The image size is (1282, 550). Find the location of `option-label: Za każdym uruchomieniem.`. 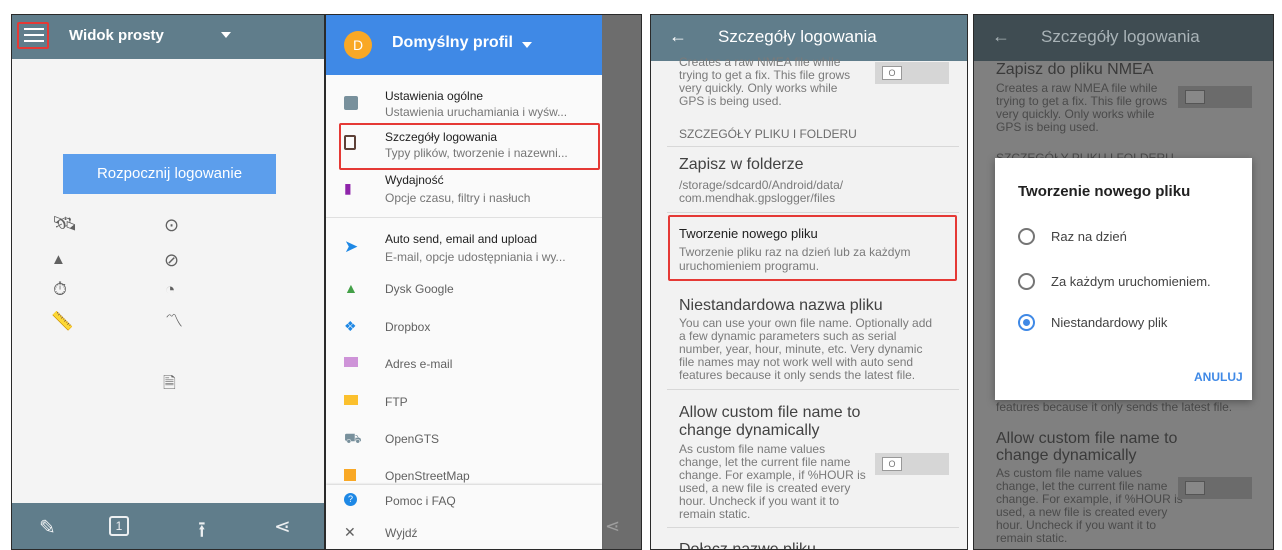

option-label: Za każdym uruchomieniem. is located at coordinates (1131, 281).